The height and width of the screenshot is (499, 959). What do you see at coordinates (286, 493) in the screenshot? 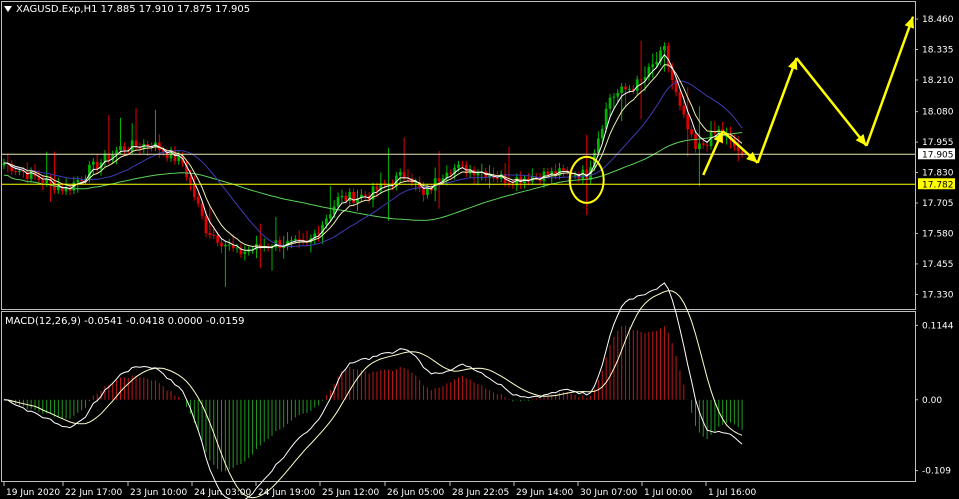
I see `time-axis-label: 24 Jun 19:00` at bounding box center [286, 493].